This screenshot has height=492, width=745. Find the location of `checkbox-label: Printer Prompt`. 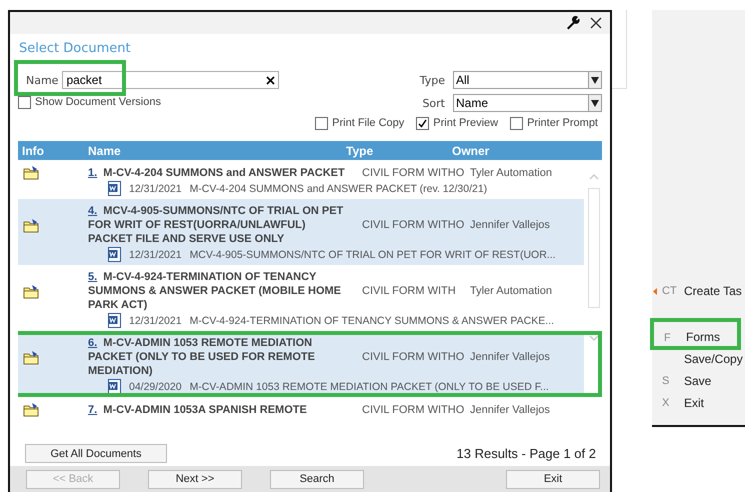

checkbox-label: Printer Prompt is located at coordinates (562, 123).